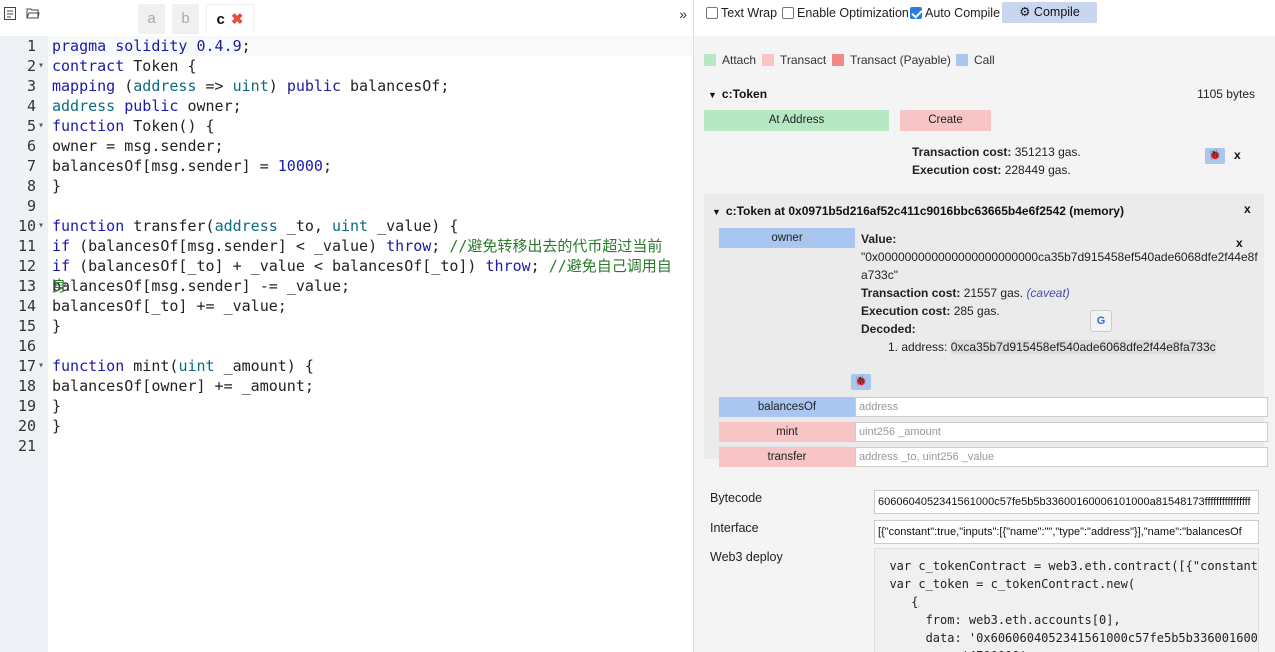 Image resolution: width=1275 pixels, height=652 pixels. Describe the element at coordinates (26, 446) in the screenshot. I see `line-number: 21` at that location.